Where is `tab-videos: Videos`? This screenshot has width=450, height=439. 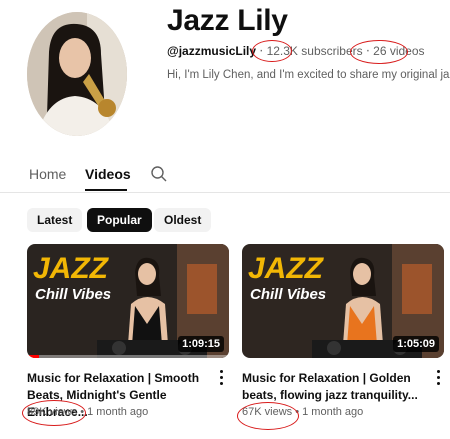
tab-videos: Videos is located at coordinates (108, 174).